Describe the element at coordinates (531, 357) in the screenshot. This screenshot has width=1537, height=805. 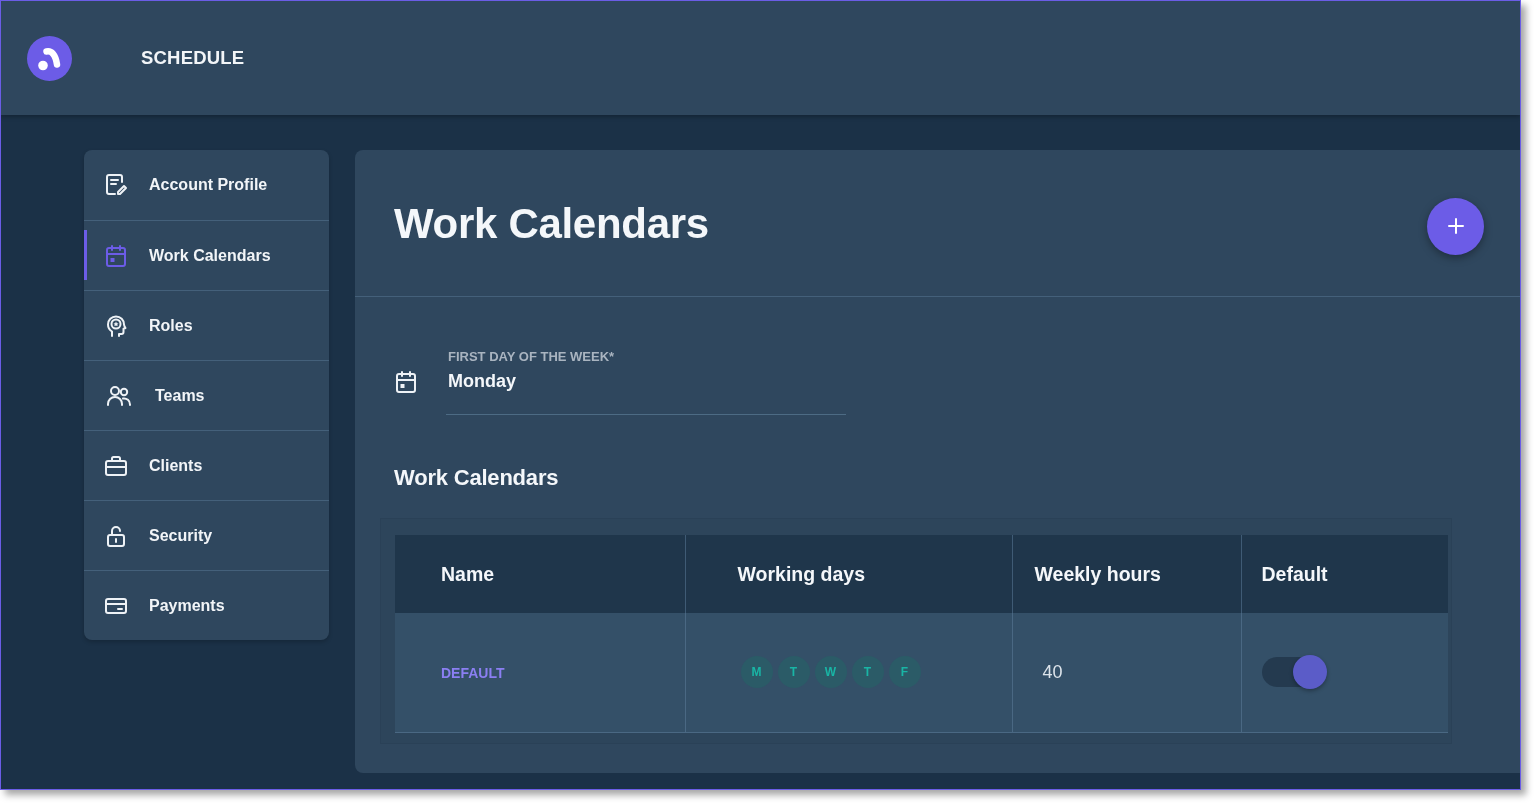
I see `field-label: FIRST DAY OF THE WEEK*` at that location.